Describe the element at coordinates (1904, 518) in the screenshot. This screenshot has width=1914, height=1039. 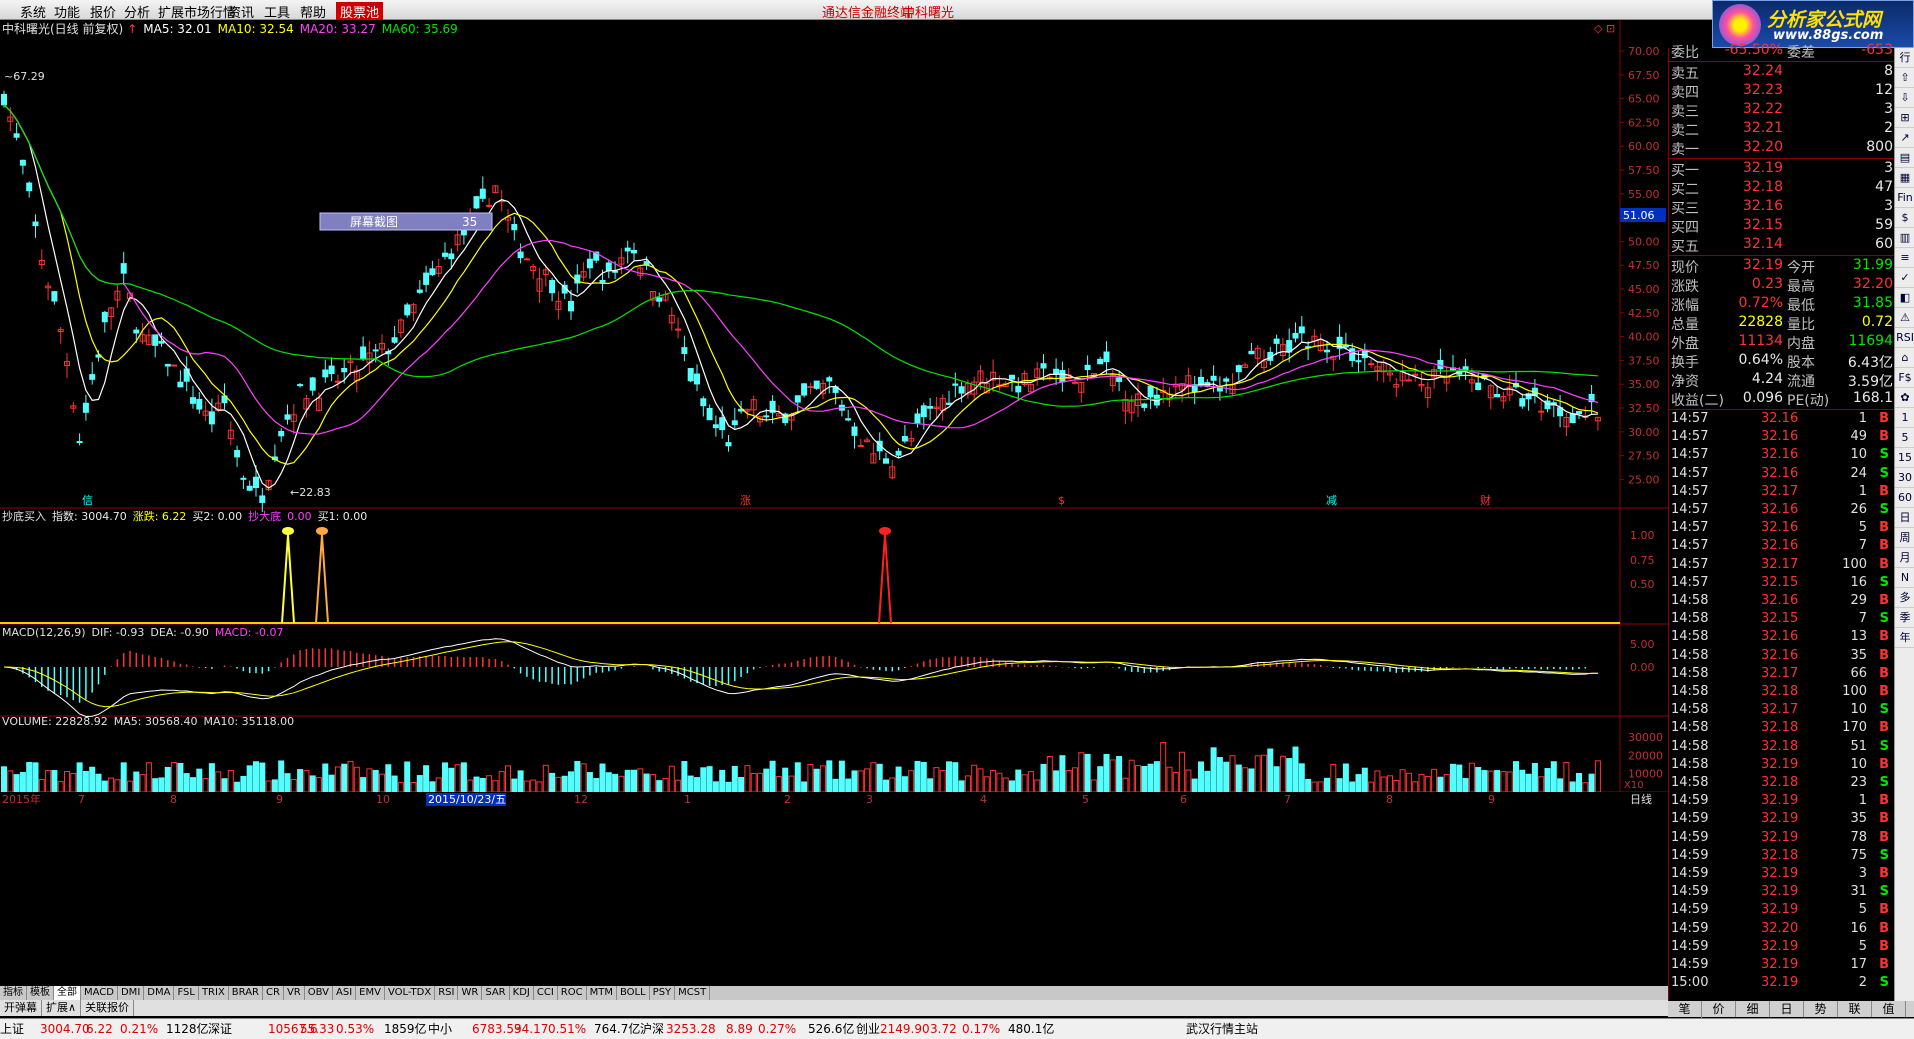
I see `side-tool-button: 日` at that location.